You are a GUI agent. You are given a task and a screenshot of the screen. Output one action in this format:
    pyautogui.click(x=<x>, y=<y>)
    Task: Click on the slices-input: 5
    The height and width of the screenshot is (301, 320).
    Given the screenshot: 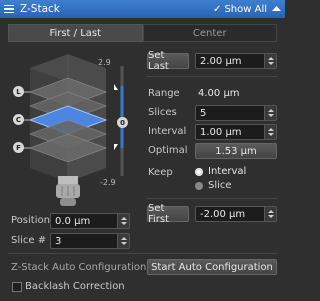 What is the action you would take?
    pyautogui.click(x=236, y=113)
    